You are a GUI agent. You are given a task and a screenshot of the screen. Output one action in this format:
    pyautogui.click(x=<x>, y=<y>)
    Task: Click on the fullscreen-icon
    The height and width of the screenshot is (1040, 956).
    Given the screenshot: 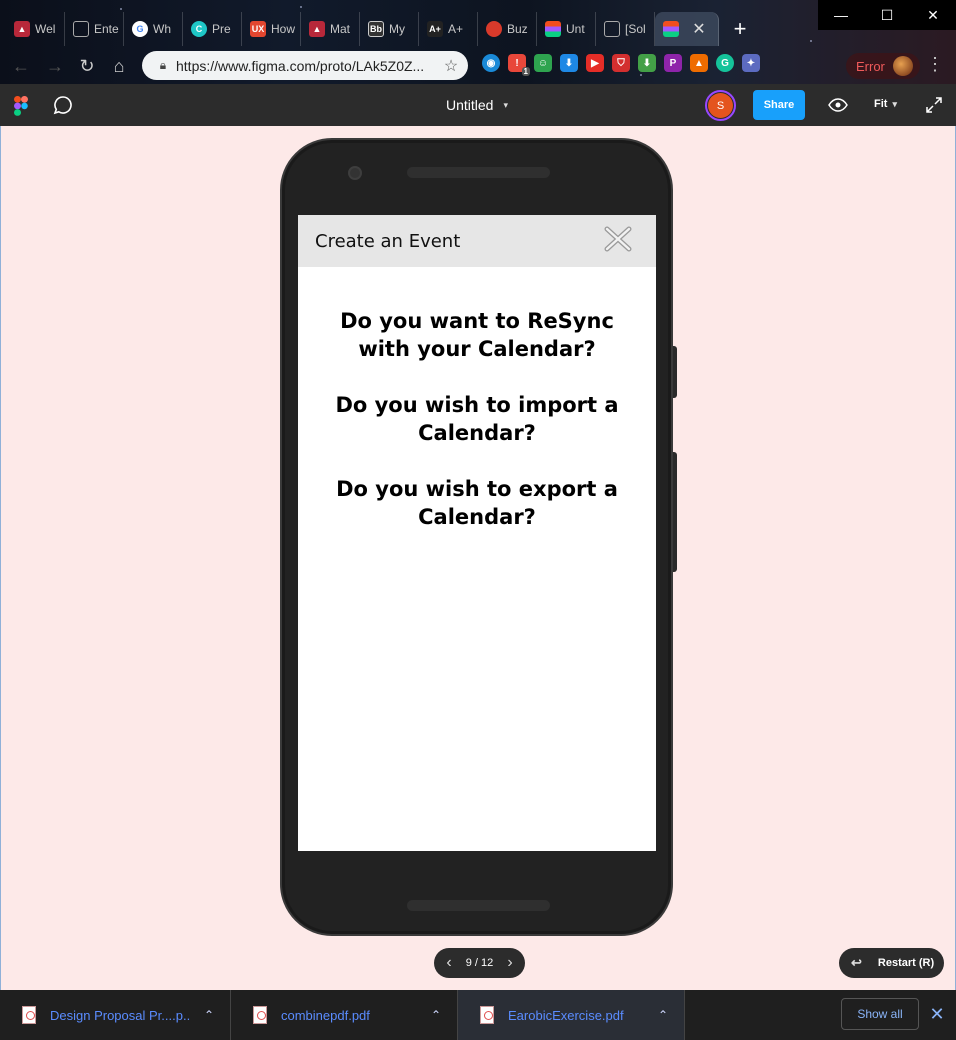 What is the action you would take?
    pyautogui.click(x=934, y=105)
    